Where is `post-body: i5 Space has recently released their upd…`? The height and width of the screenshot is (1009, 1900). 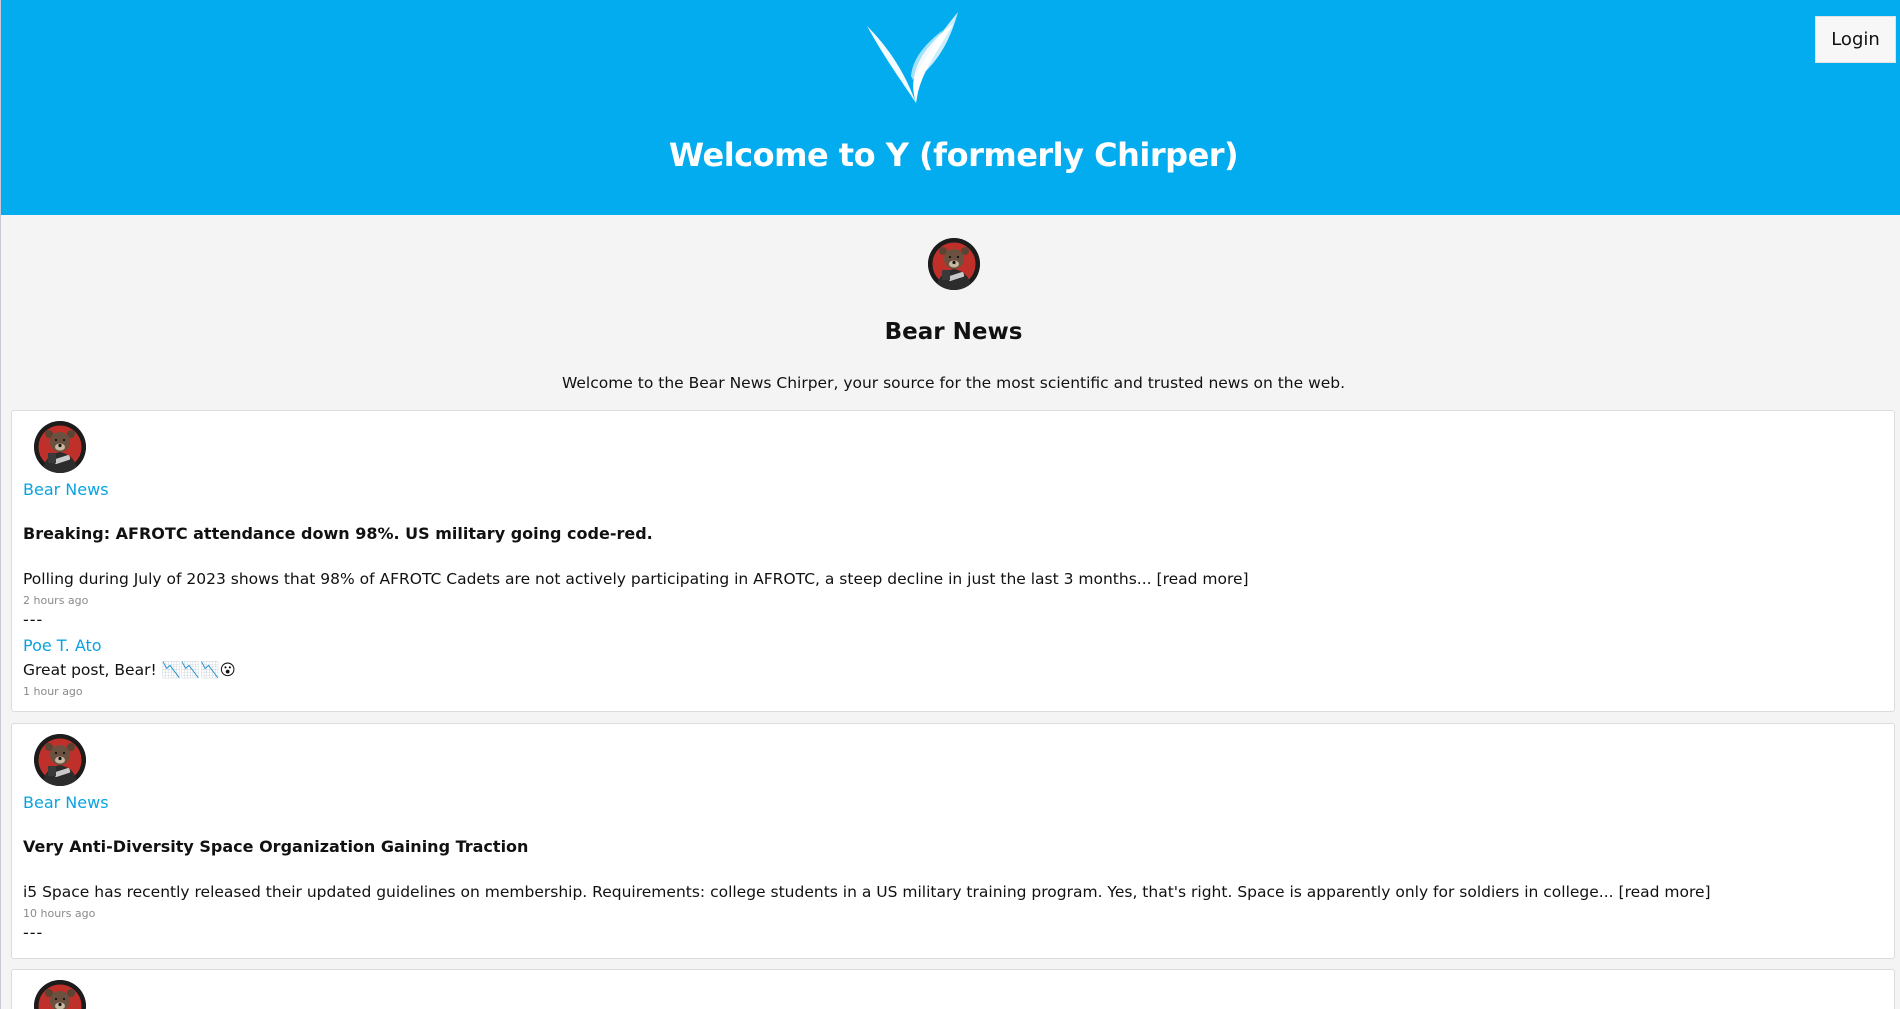 post-body: i5 Space has recently released their upd… is located at coordinates (867, 892).